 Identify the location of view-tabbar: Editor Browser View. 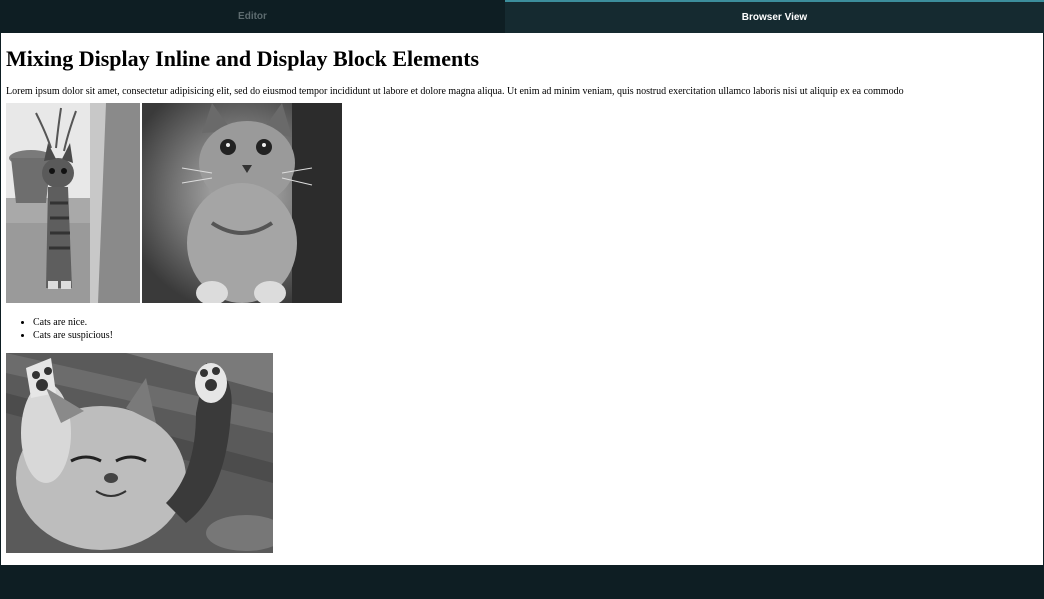
(522, 16).